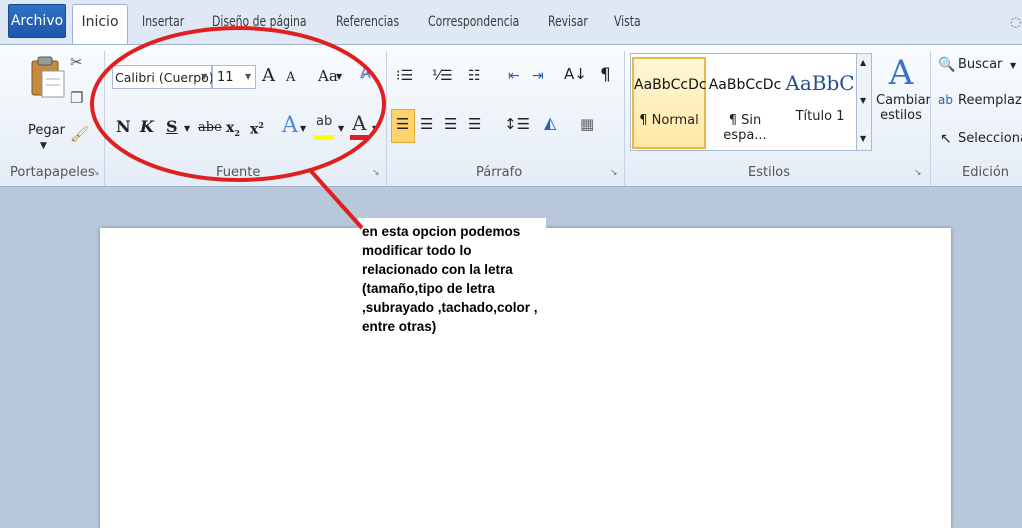 The width and height of the screenshot is (1022, 528). What do you see at coordinates (442, 76) in the screenshot?
I see `numbering-icon: ⅟☰` at bounding box center [442, 76].